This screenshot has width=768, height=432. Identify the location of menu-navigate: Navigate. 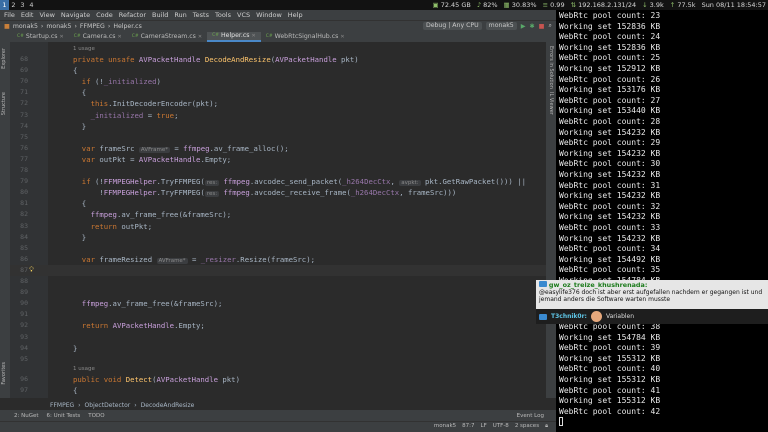
(75, 15).